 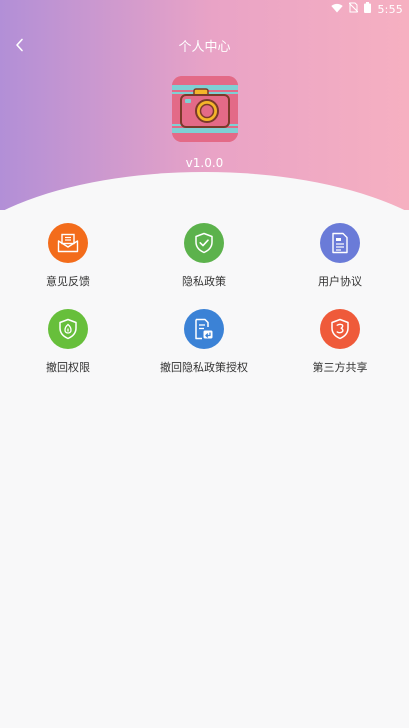 I want to click on revoke-permission-item: 撤回权限, so click(x=68, y=342).